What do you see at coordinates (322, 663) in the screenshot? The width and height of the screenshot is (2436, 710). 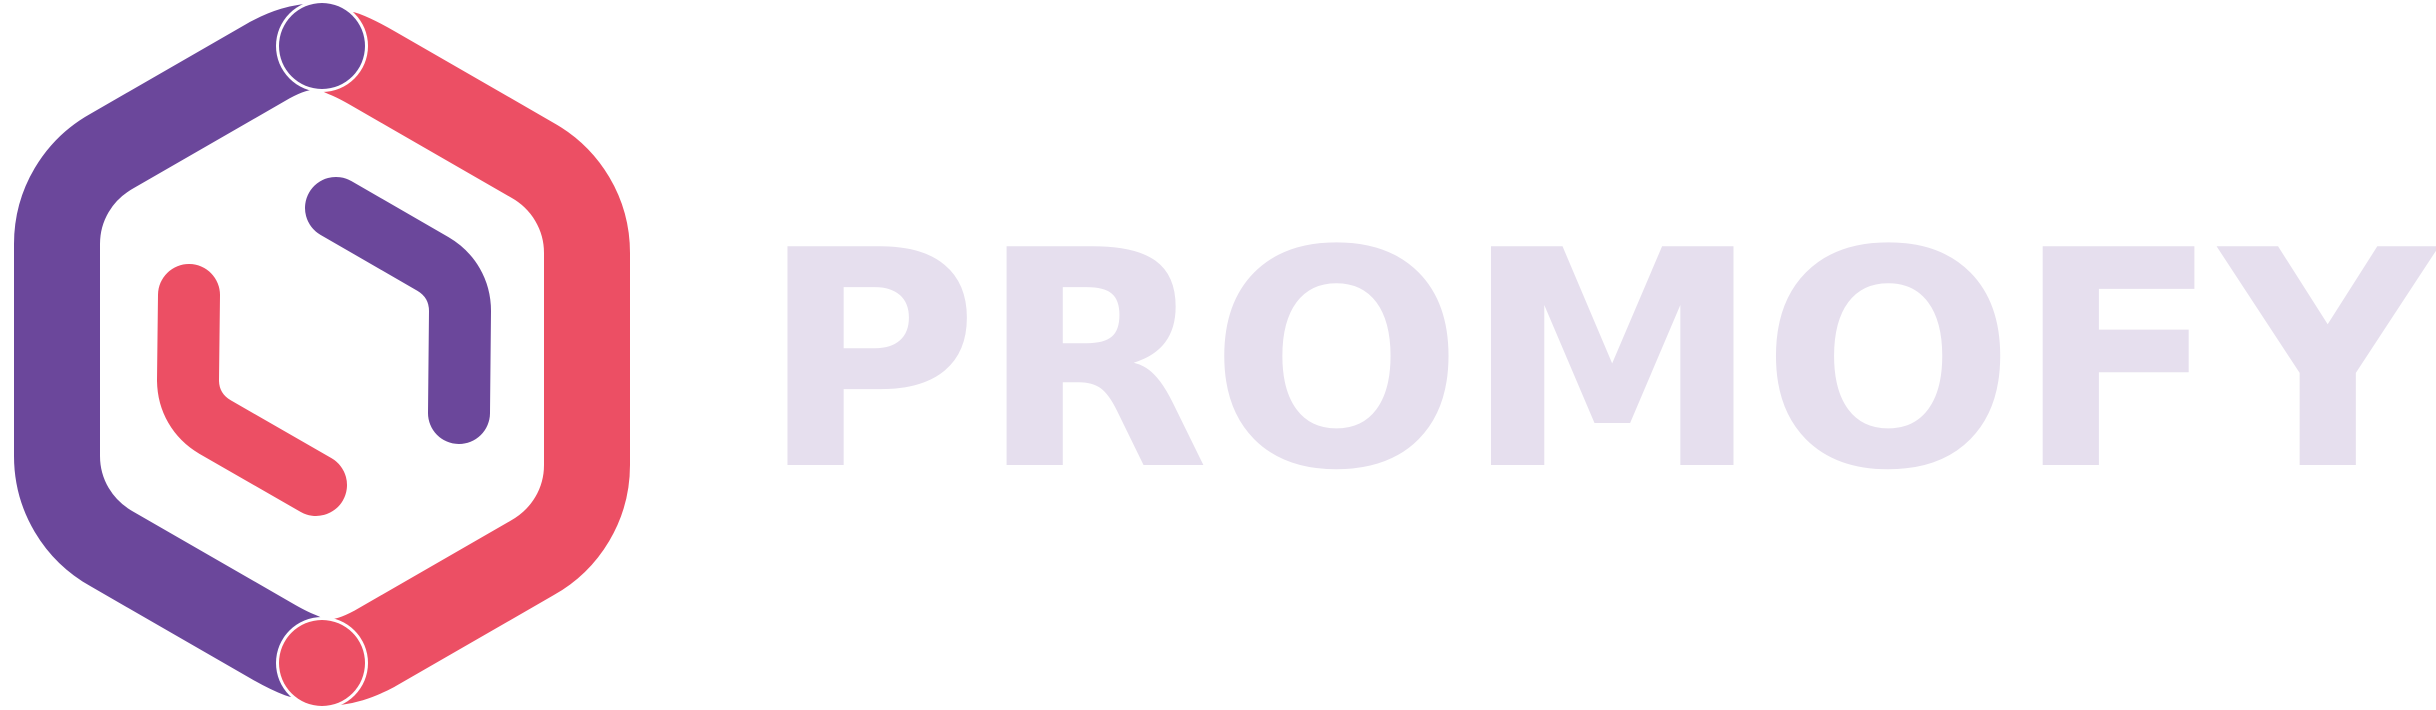 I see `red-end-cap-icon` at bounding box center [322, 663].